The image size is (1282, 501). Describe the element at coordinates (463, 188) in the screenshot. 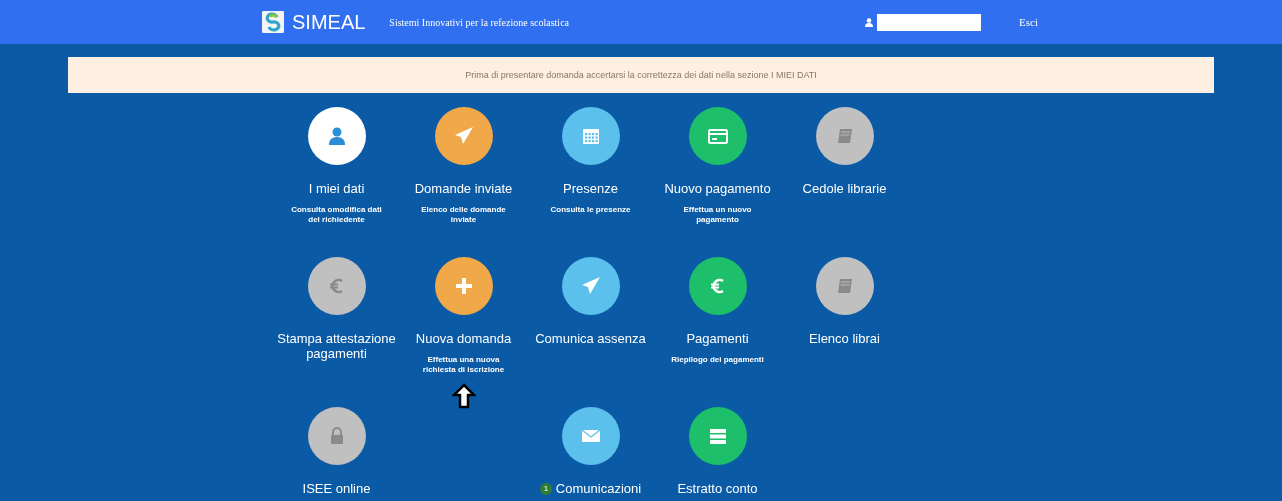

I see `tile-title: Domande inviate` at that location.